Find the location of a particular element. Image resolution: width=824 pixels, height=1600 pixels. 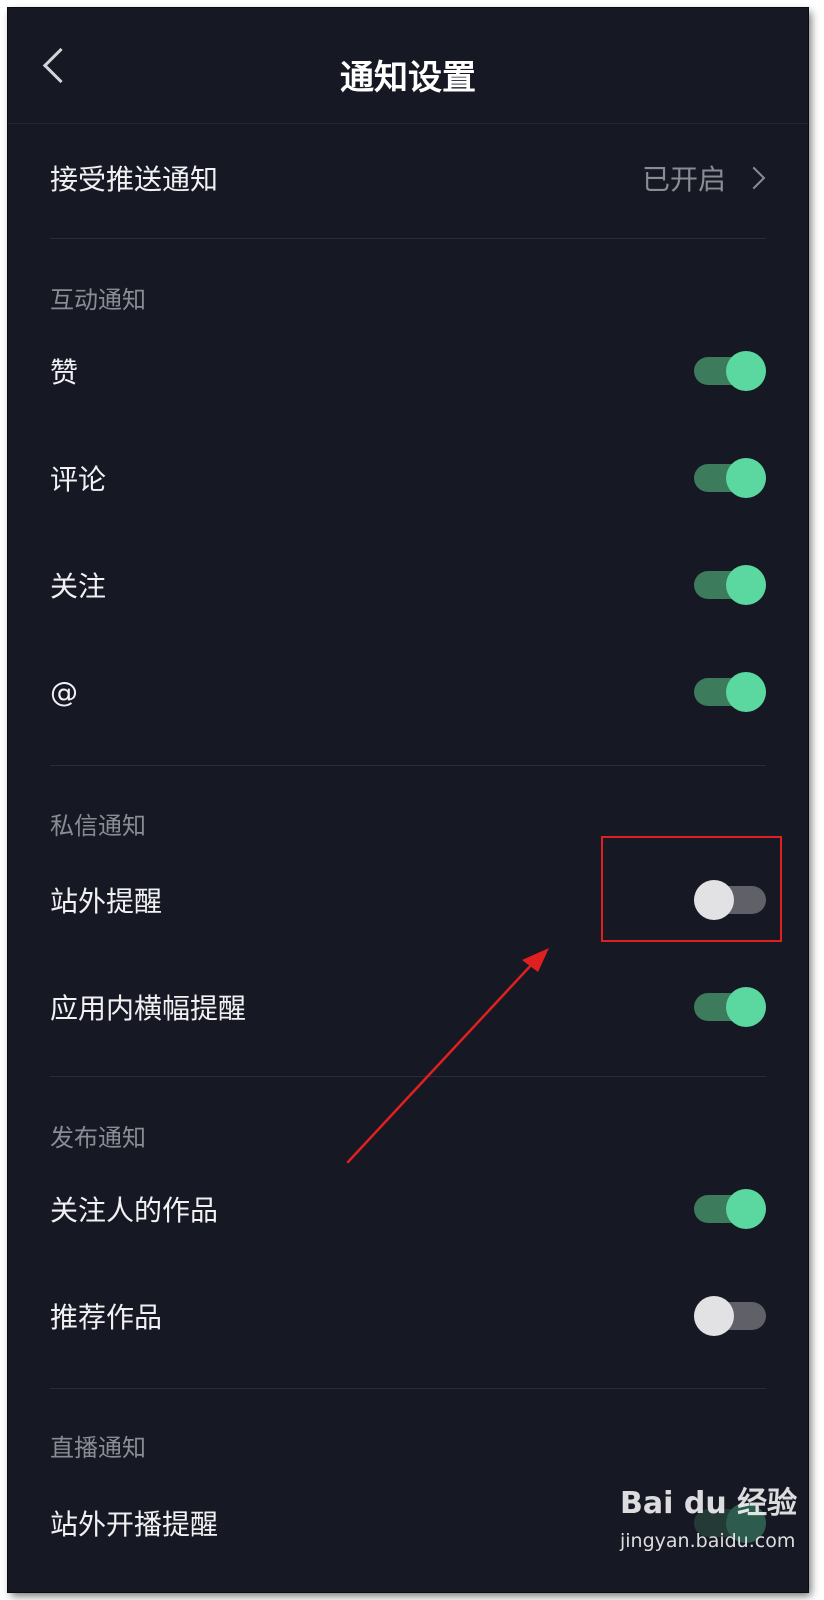

setting-row-mention: @ is located at coordinates (408, 692).